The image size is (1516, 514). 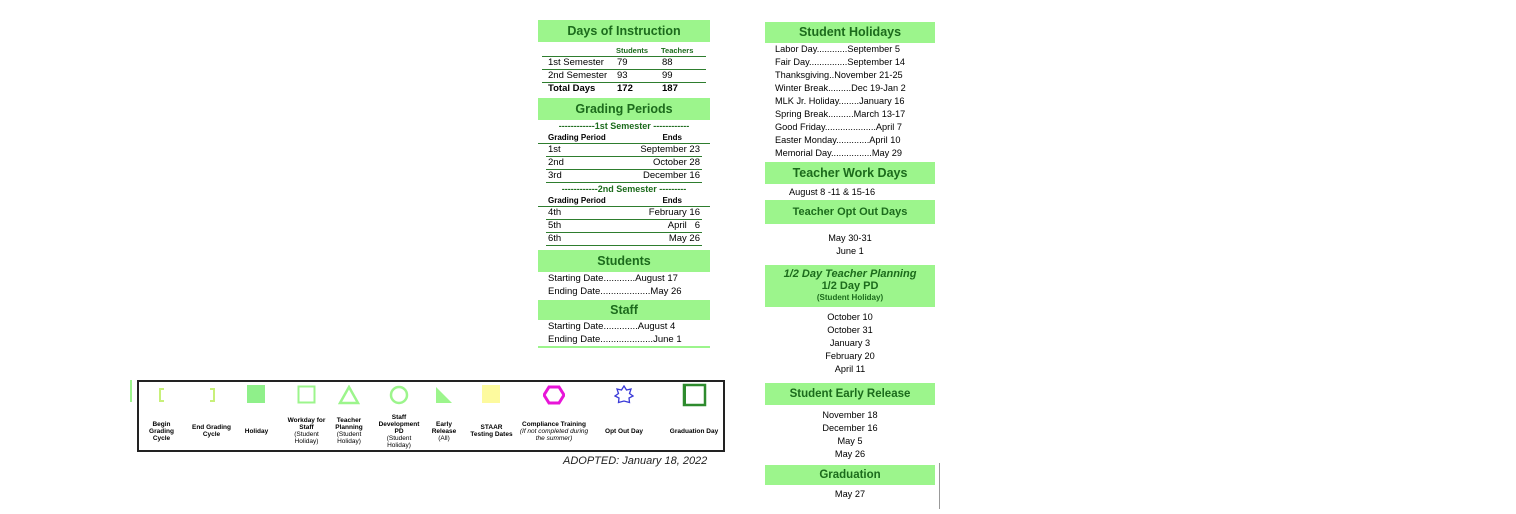 I want to click on begin-bracket-icon, so click(x=161, y=395).